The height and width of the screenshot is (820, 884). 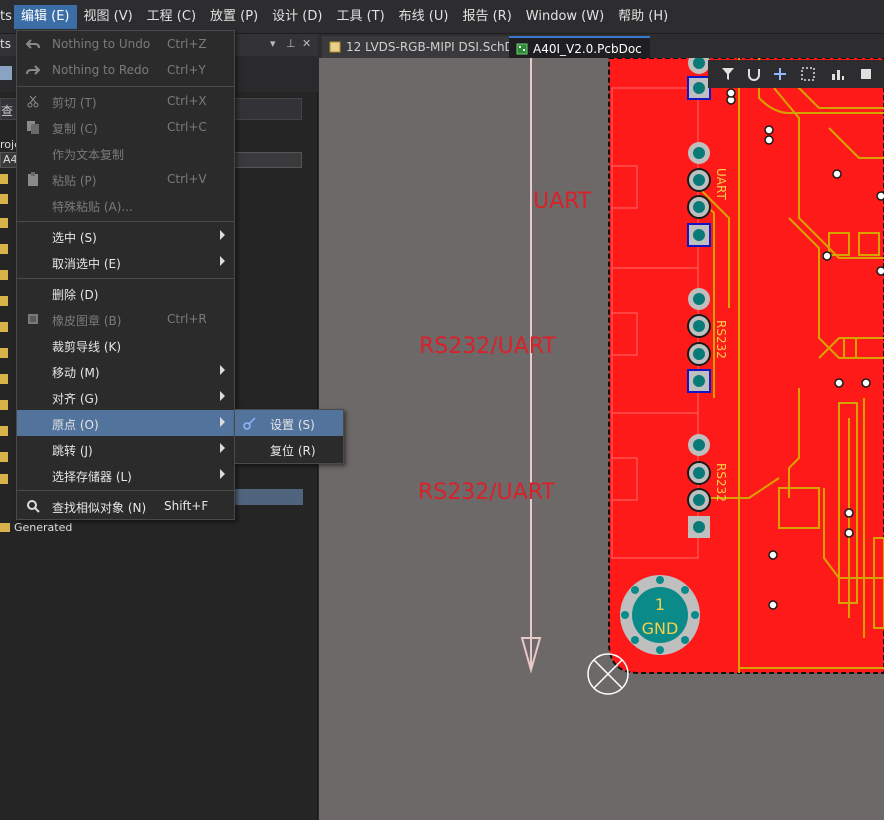 I want to click on menu-reports: 报告 (R), so click(x=486, y=17).